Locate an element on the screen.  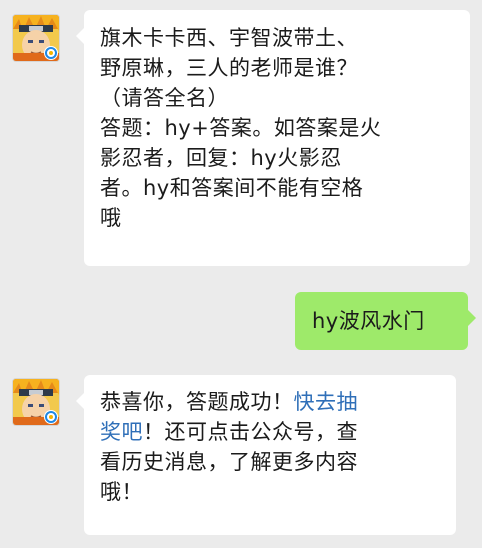
message-line: 旗木卡卡西、宇智波带土、 is located at coordinates (229, 38).